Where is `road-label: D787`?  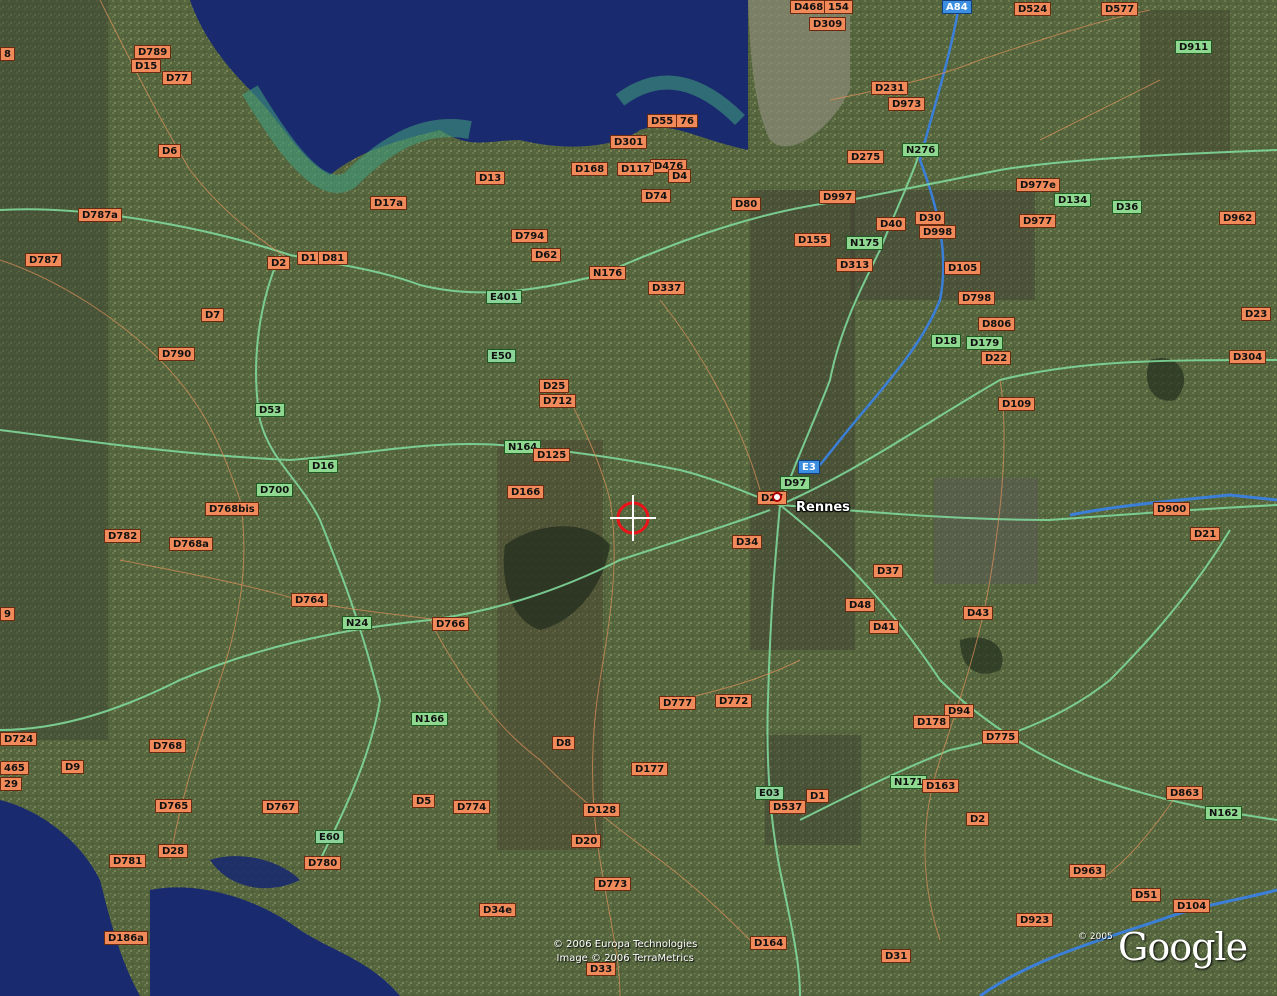 road-label: D787 is located at coordinates (44, 260).